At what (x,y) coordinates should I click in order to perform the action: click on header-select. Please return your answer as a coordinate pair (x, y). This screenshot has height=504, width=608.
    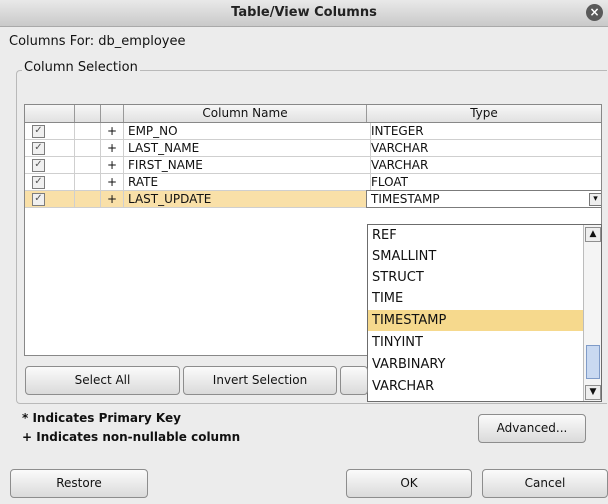
    Looking at the image, I should click on (50, 113).